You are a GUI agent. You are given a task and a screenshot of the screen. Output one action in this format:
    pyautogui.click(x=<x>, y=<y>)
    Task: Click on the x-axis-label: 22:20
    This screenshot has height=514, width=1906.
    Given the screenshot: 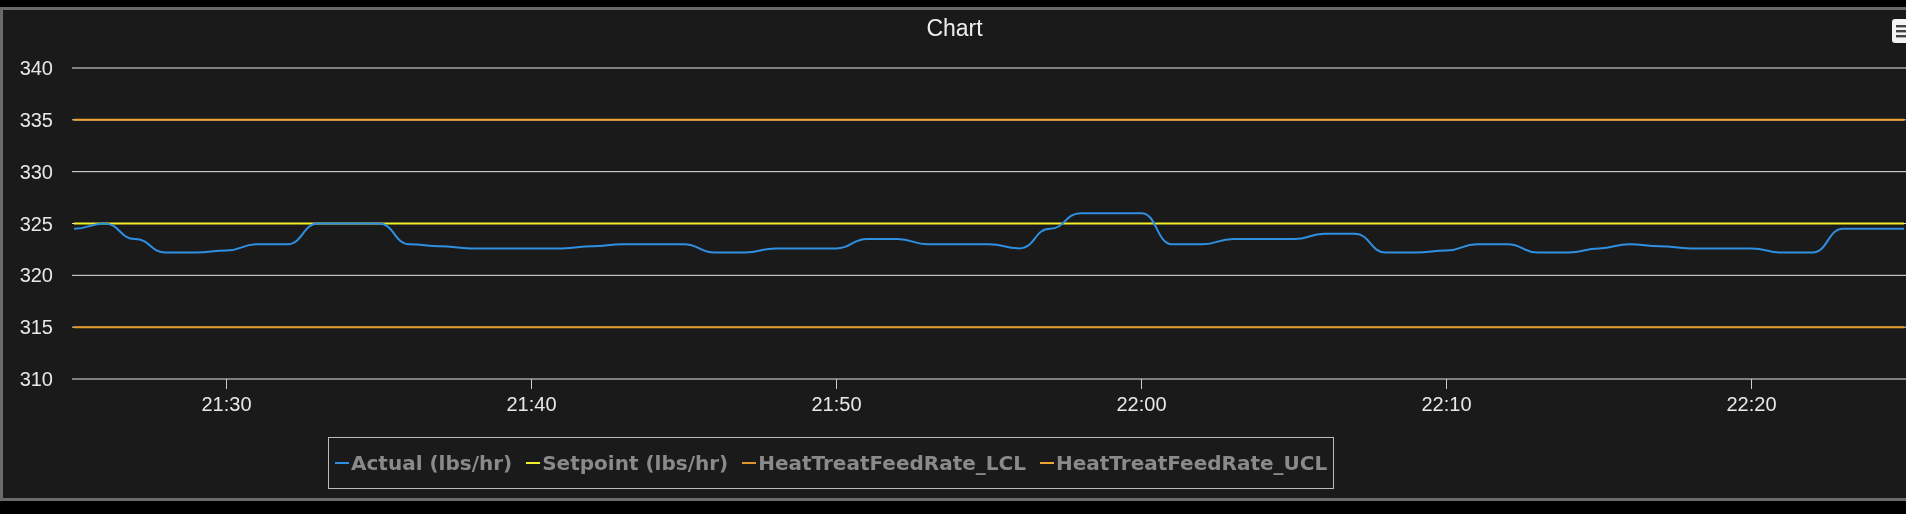 What is the action you would take?
    pyautogui.click(x=1751, y=404)
    